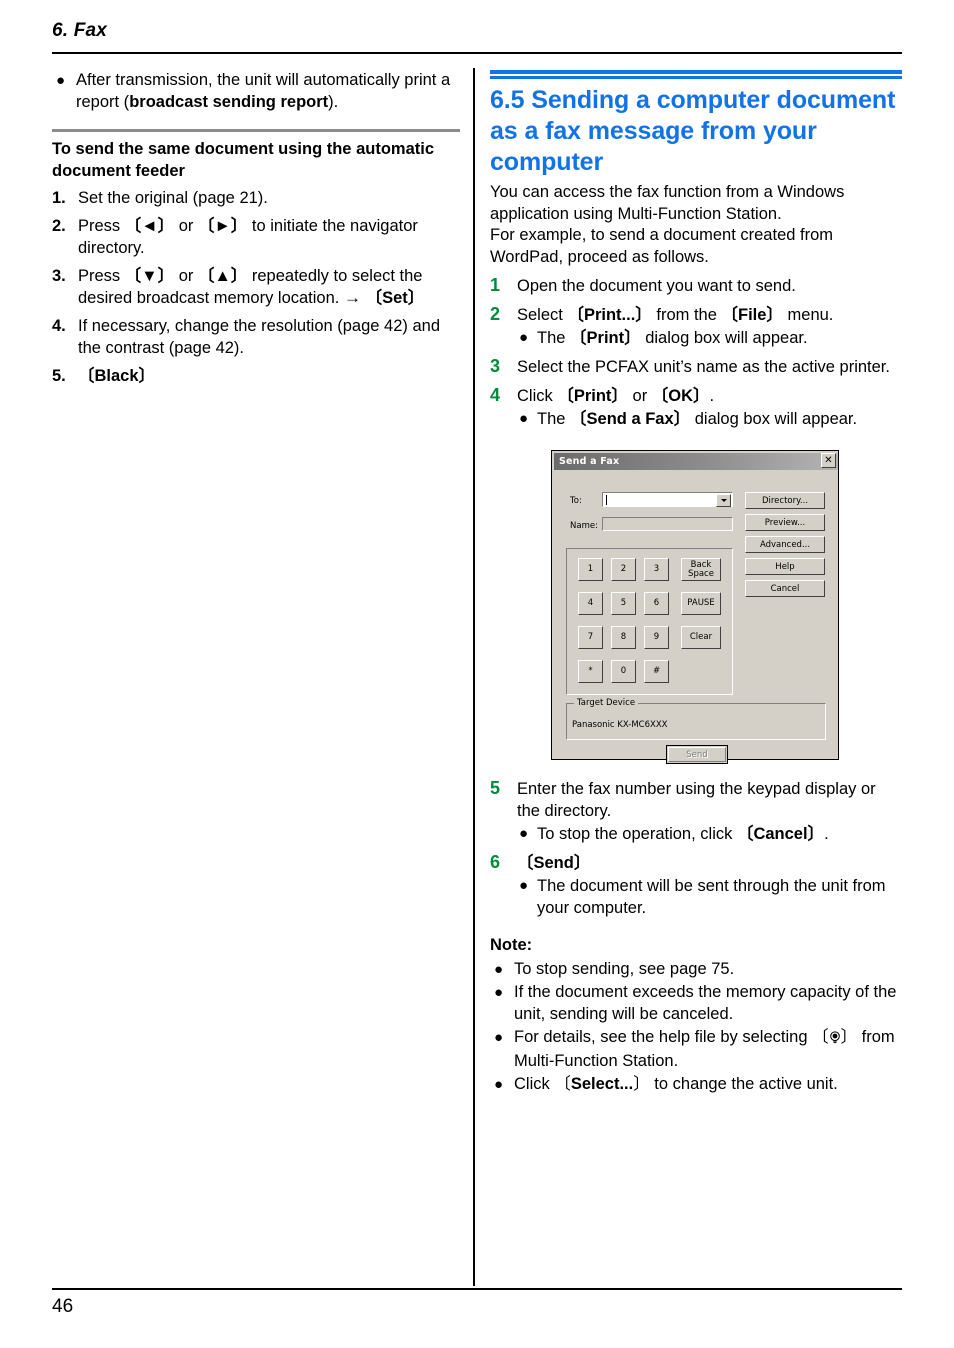 The height and width of the screenshot is (1348, 954). Describe the element at coordinates (656, 671) in the screenshot. I see `keypad-key-hash: #` at that location.